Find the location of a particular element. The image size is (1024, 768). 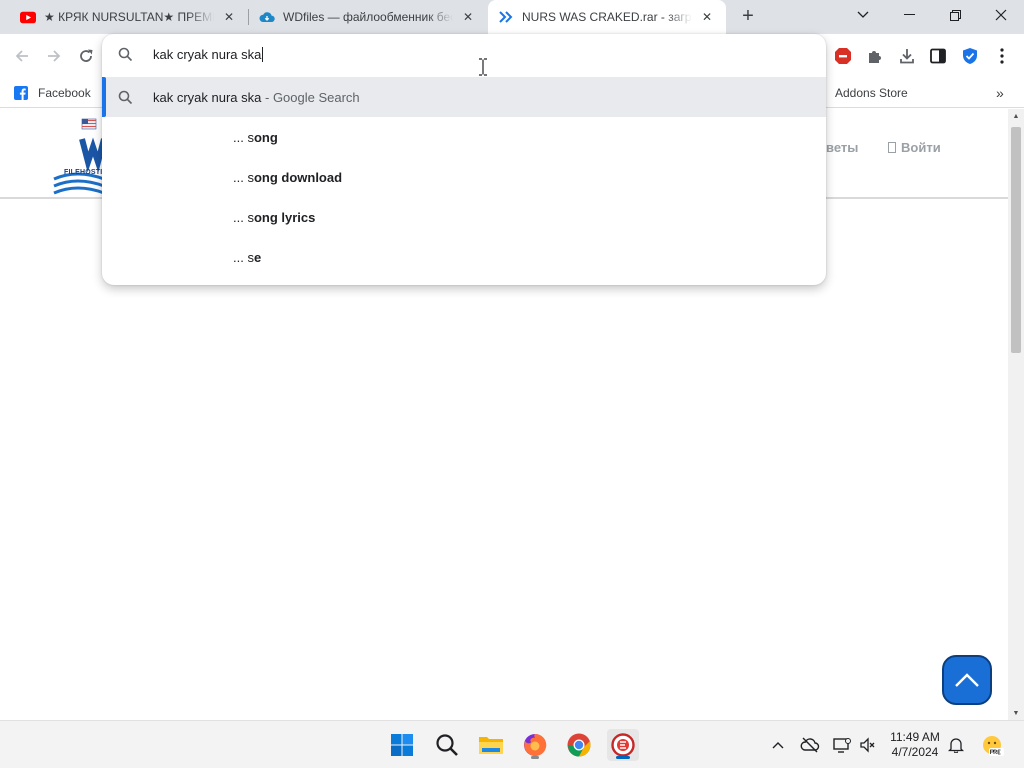

back-button is located at coordinates (22, 56).